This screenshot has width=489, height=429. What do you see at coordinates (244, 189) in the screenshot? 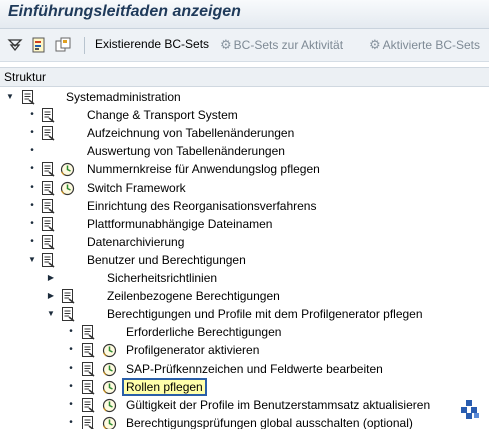
I see `tree-row: • Switch Framework` at bounding box center [244, 189].